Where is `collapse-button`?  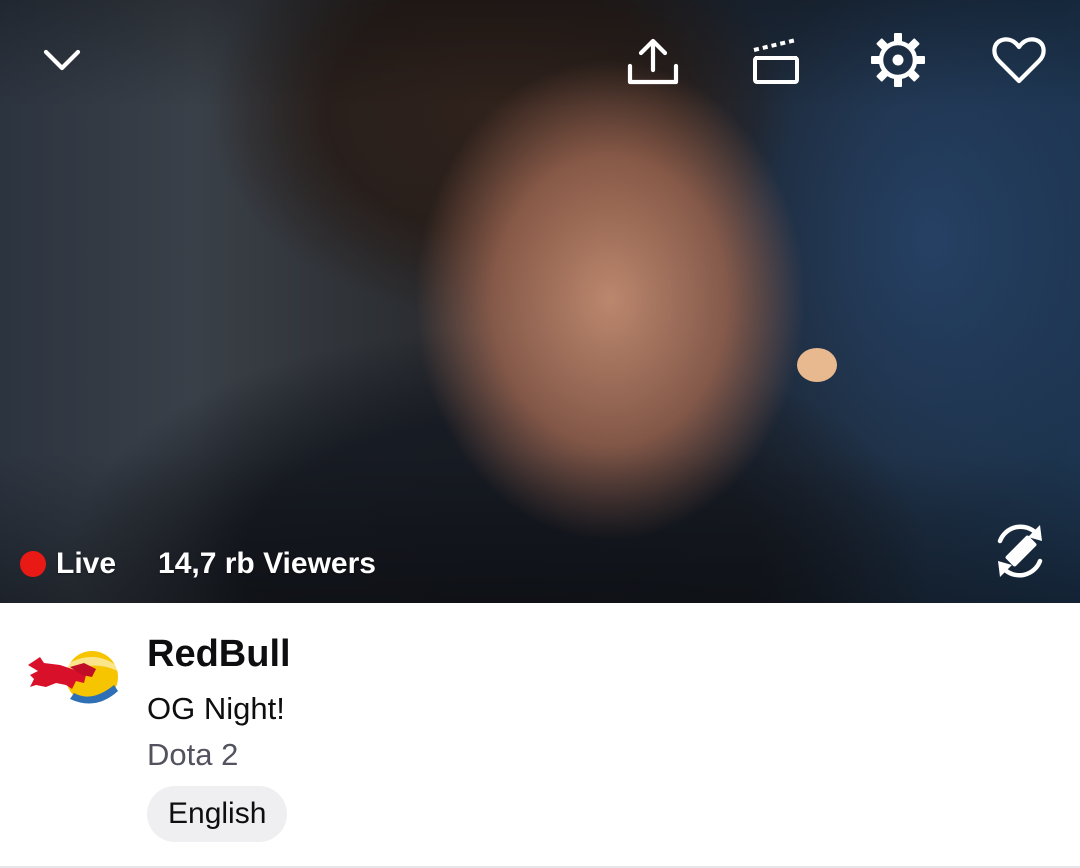 collapse-button is located at coordinates (62, 60).